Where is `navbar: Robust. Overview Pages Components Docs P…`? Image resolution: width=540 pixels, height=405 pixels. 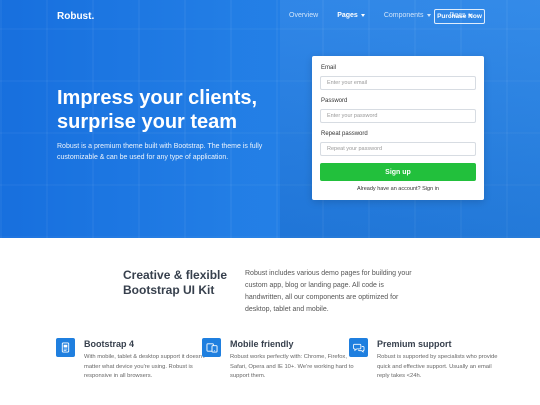
navbar: Robust. Overview Pages Components Docs P… is located at coordinates (270, 17).